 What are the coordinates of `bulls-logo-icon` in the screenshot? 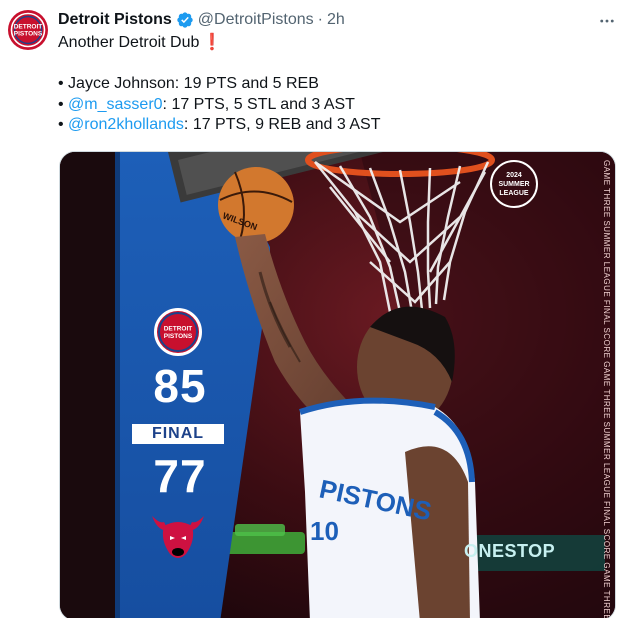 It's located at (178, 538).